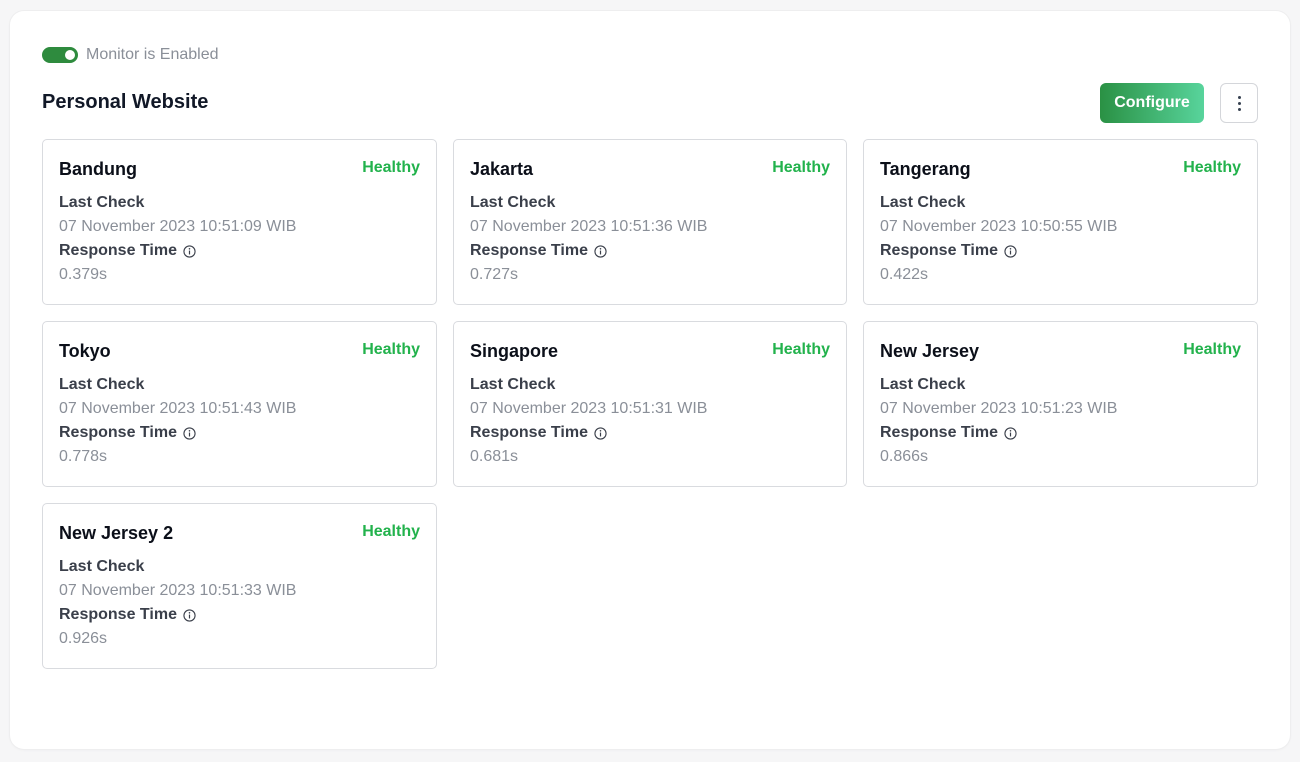 This screenshot has height=762, width=1300. I want to click on response-time-value: 0.422s, so click(904, 274).